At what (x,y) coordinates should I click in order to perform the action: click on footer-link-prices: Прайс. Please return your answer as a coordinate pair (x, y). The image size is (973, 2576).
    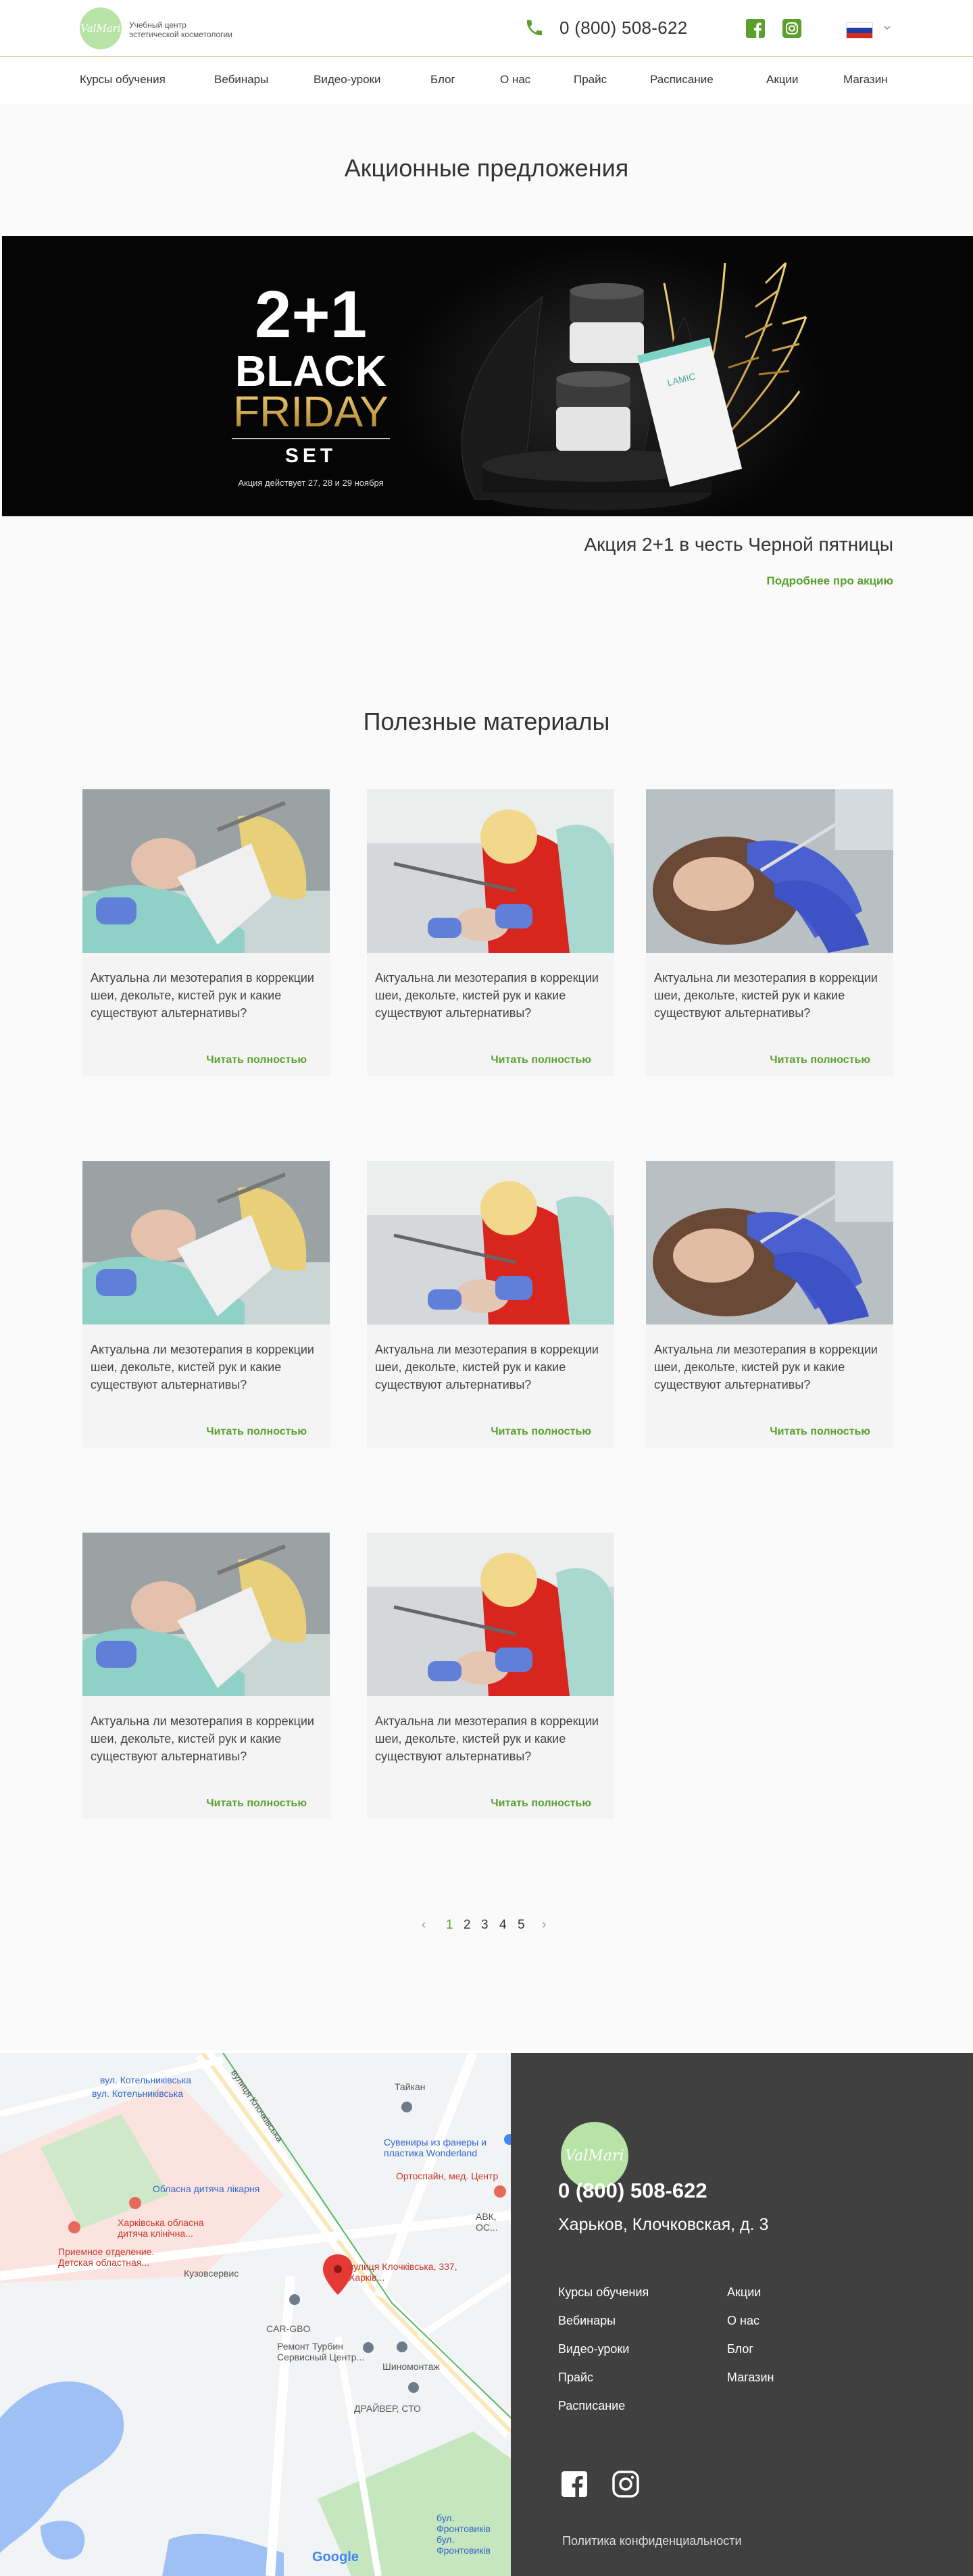
    Looking at the image, I should click on (575, 2378).